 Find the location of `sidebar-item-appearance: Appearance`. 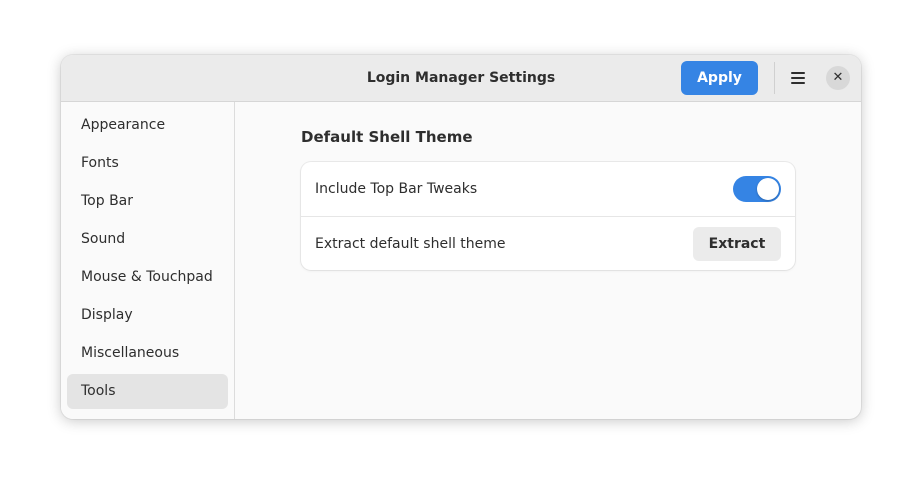

sidebar-item-appearance: Appearance is located at coordinates (147, 125).